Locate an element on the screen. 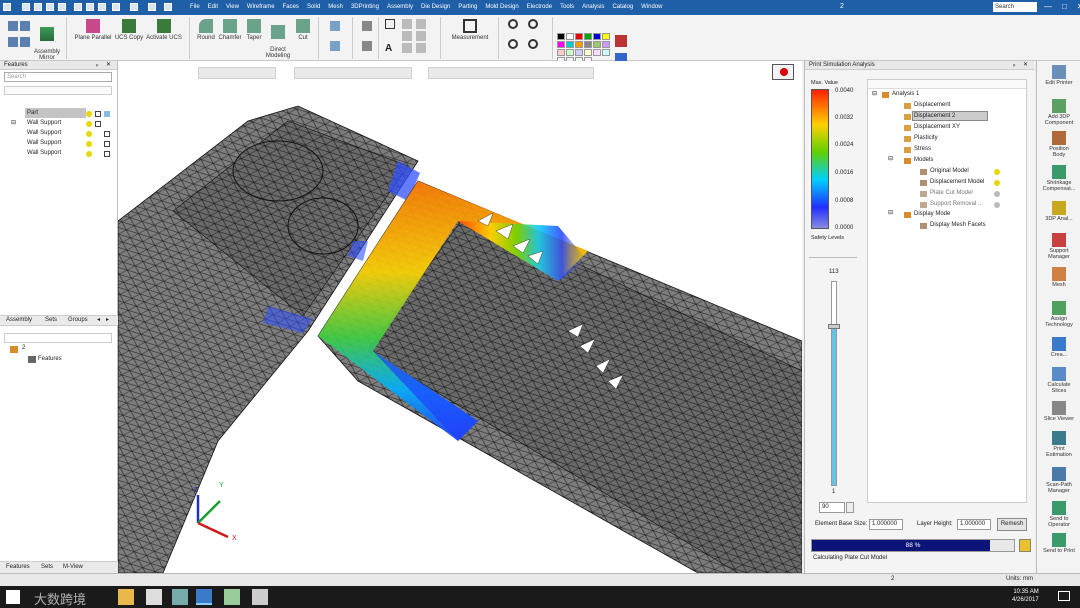  layer-stepper is located at coordinates (850, 507).